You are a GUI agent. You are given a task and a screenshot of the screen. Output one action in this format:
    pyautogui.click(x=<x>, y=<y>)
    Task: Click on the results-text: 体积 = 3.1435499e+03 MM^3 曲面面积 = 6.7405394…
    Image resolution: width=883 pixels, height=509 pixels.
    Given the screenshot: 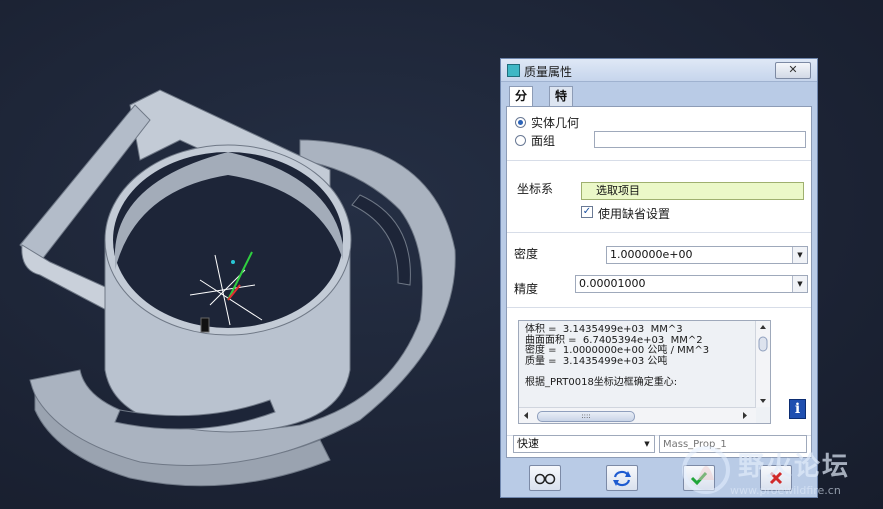 What is the action you would take?
    pyautogui.click(x=617, y=356)
    